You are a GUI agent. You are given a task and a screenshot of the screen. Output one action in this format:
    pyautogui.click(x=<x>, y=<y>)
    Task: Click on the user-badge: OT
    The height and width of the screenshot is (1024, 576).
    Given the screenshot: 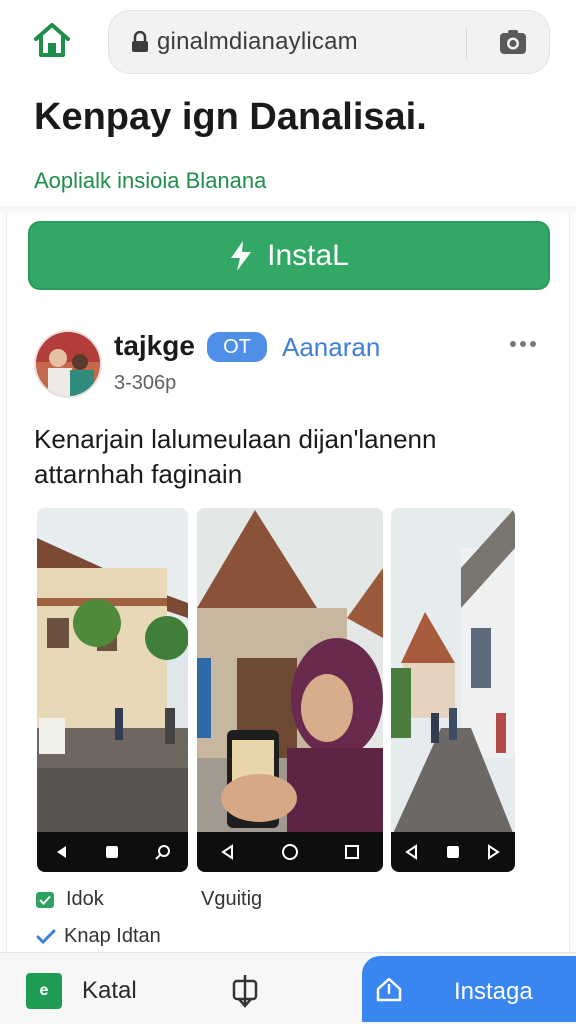 What is the action you would take?
    pyautogui.click(x=237, y=347)
    